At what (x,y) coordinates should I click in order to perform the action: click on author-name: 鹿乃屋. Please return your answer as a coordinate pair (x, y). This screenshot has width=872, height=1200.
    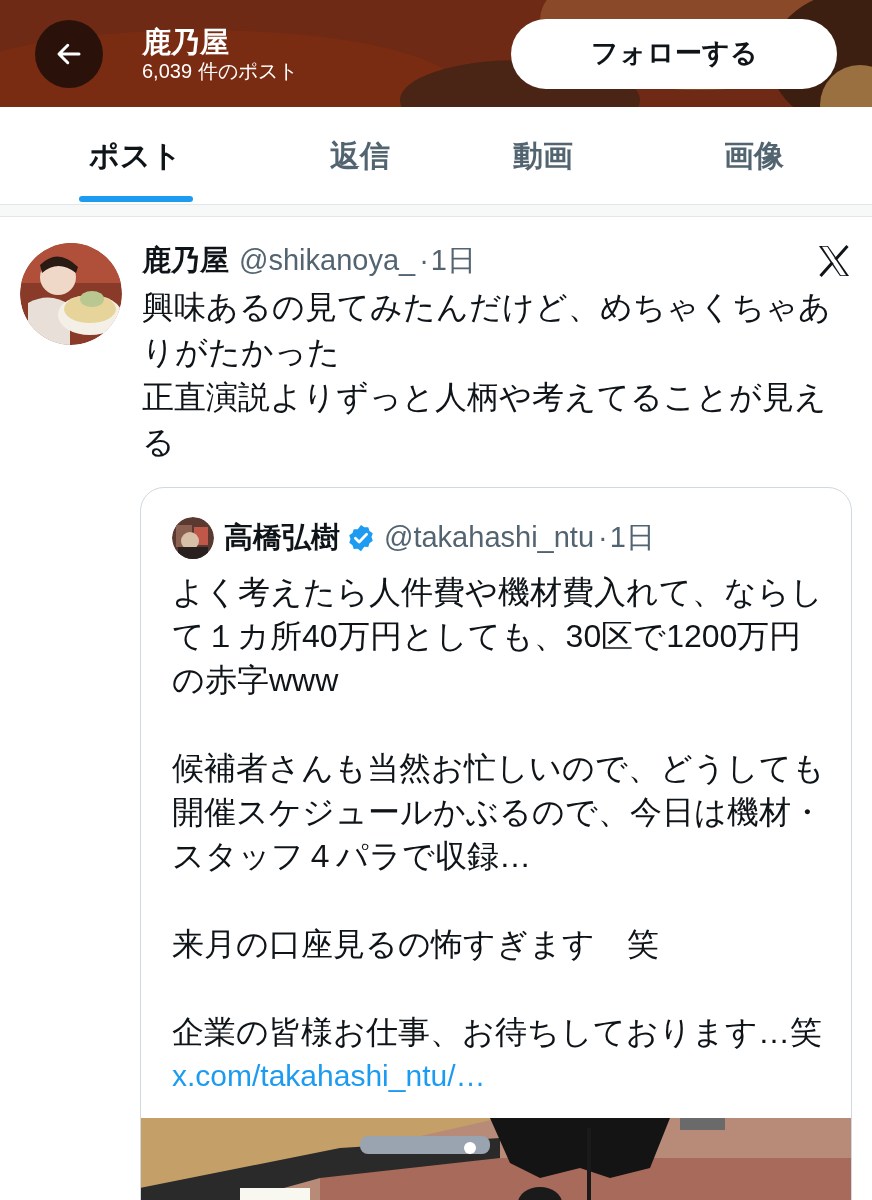
    Looking at the image, I should click on (185, 261).